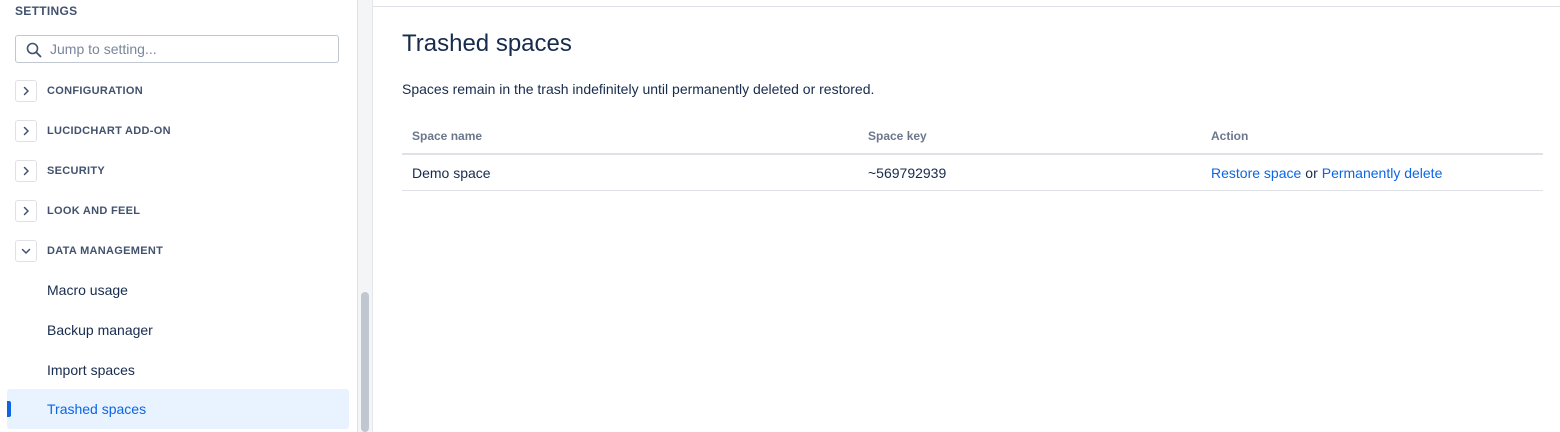 The height and width of the screenshot is (432, 1560). What do you see at coordinates (447, 136) in the screenshot?
I see `column-header-space-name: Space name` at bounding box center [447, 136].